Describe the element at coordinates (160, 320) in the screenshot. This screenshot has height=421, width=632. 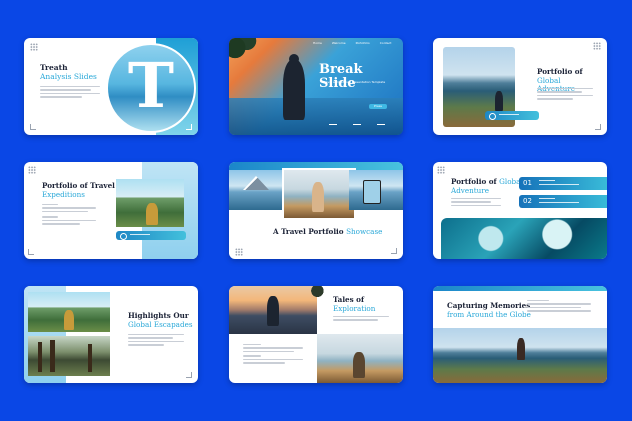
I see `slide-title: Highlights Our Global Escapades` at that location.